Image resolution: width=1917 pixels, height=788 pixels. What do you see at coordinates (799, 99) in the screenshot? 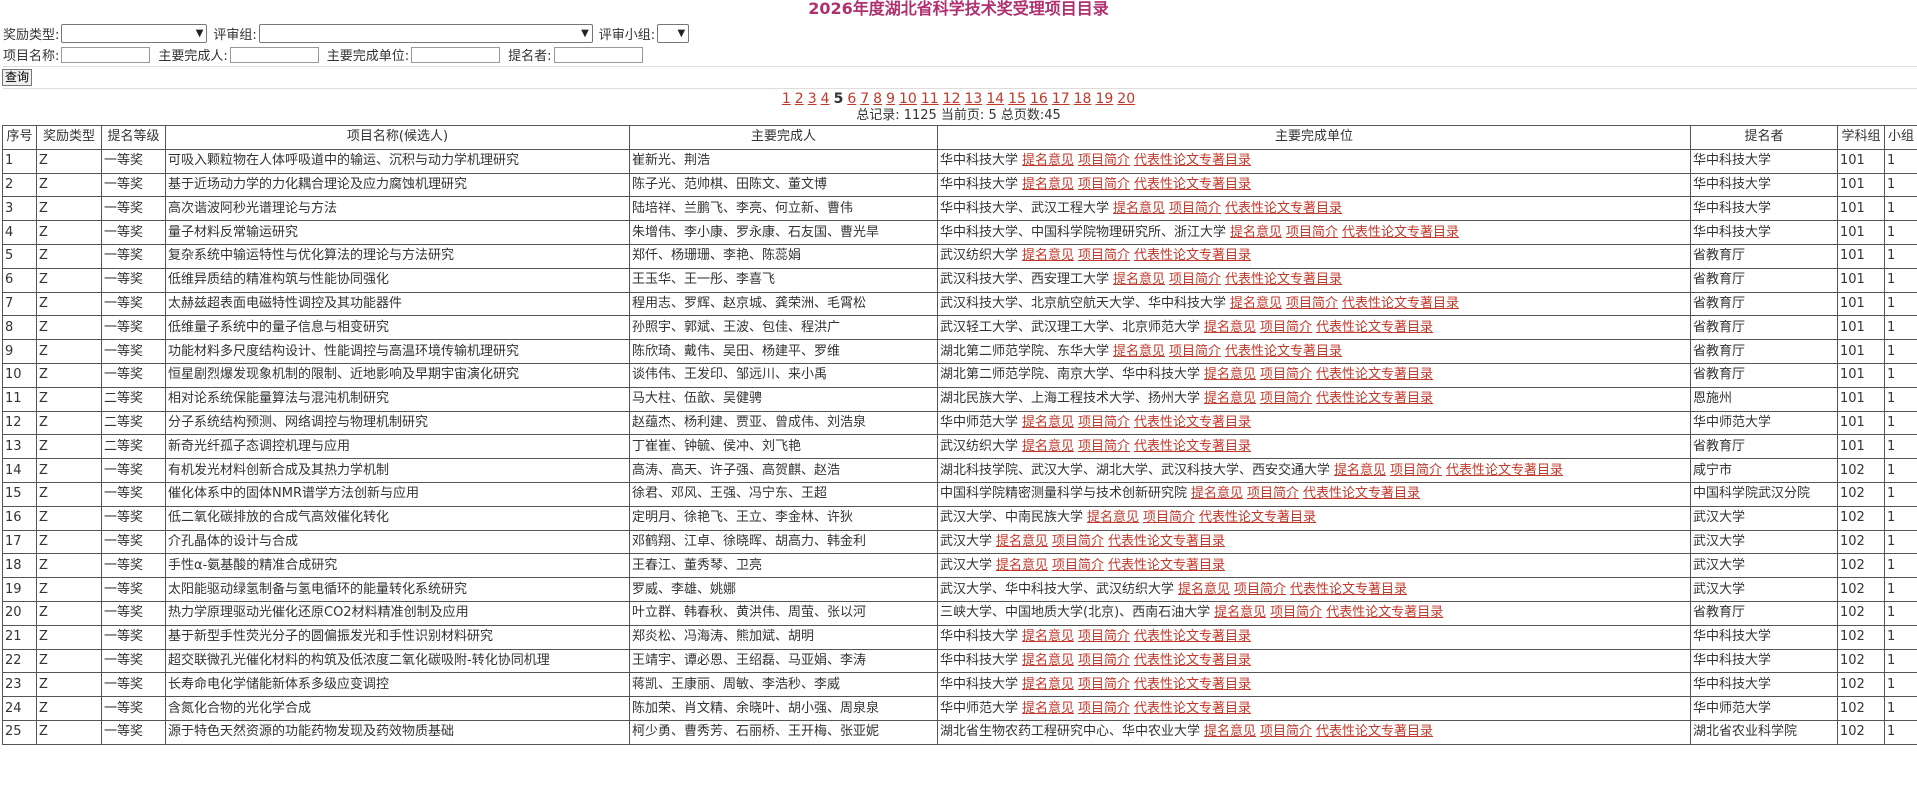
I see `page-link: 2` at bounding box center [799, 99].